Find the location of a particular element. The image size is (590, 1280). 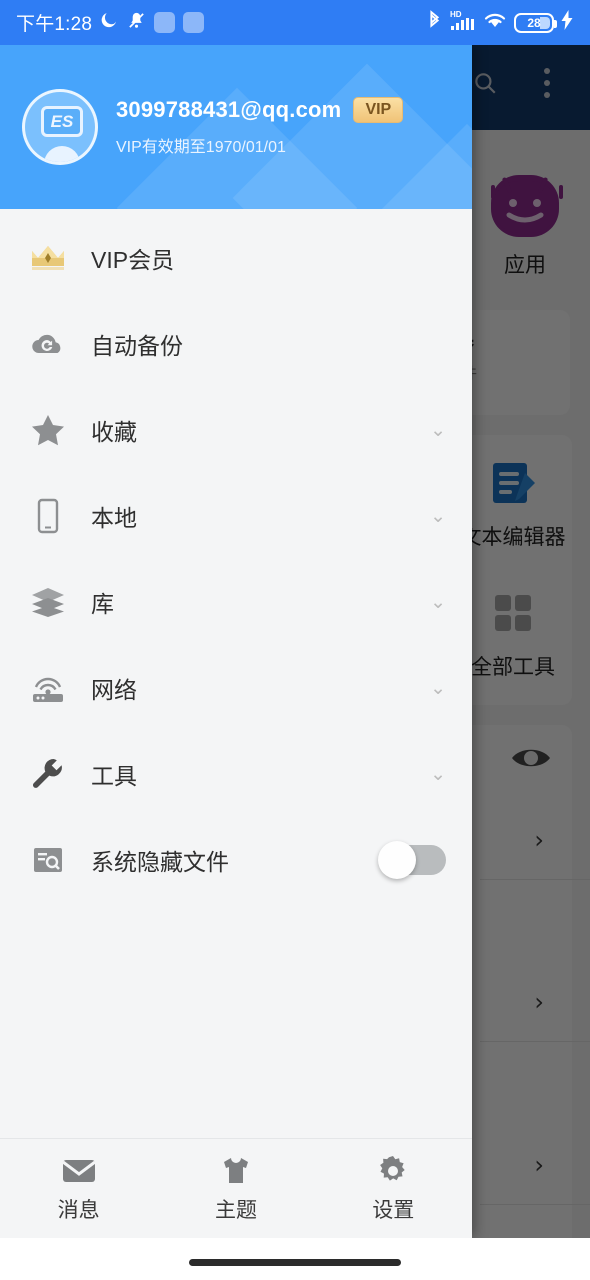

menu-item-favorites: 收藏 ⌄ is located at coordinates (236, 430).